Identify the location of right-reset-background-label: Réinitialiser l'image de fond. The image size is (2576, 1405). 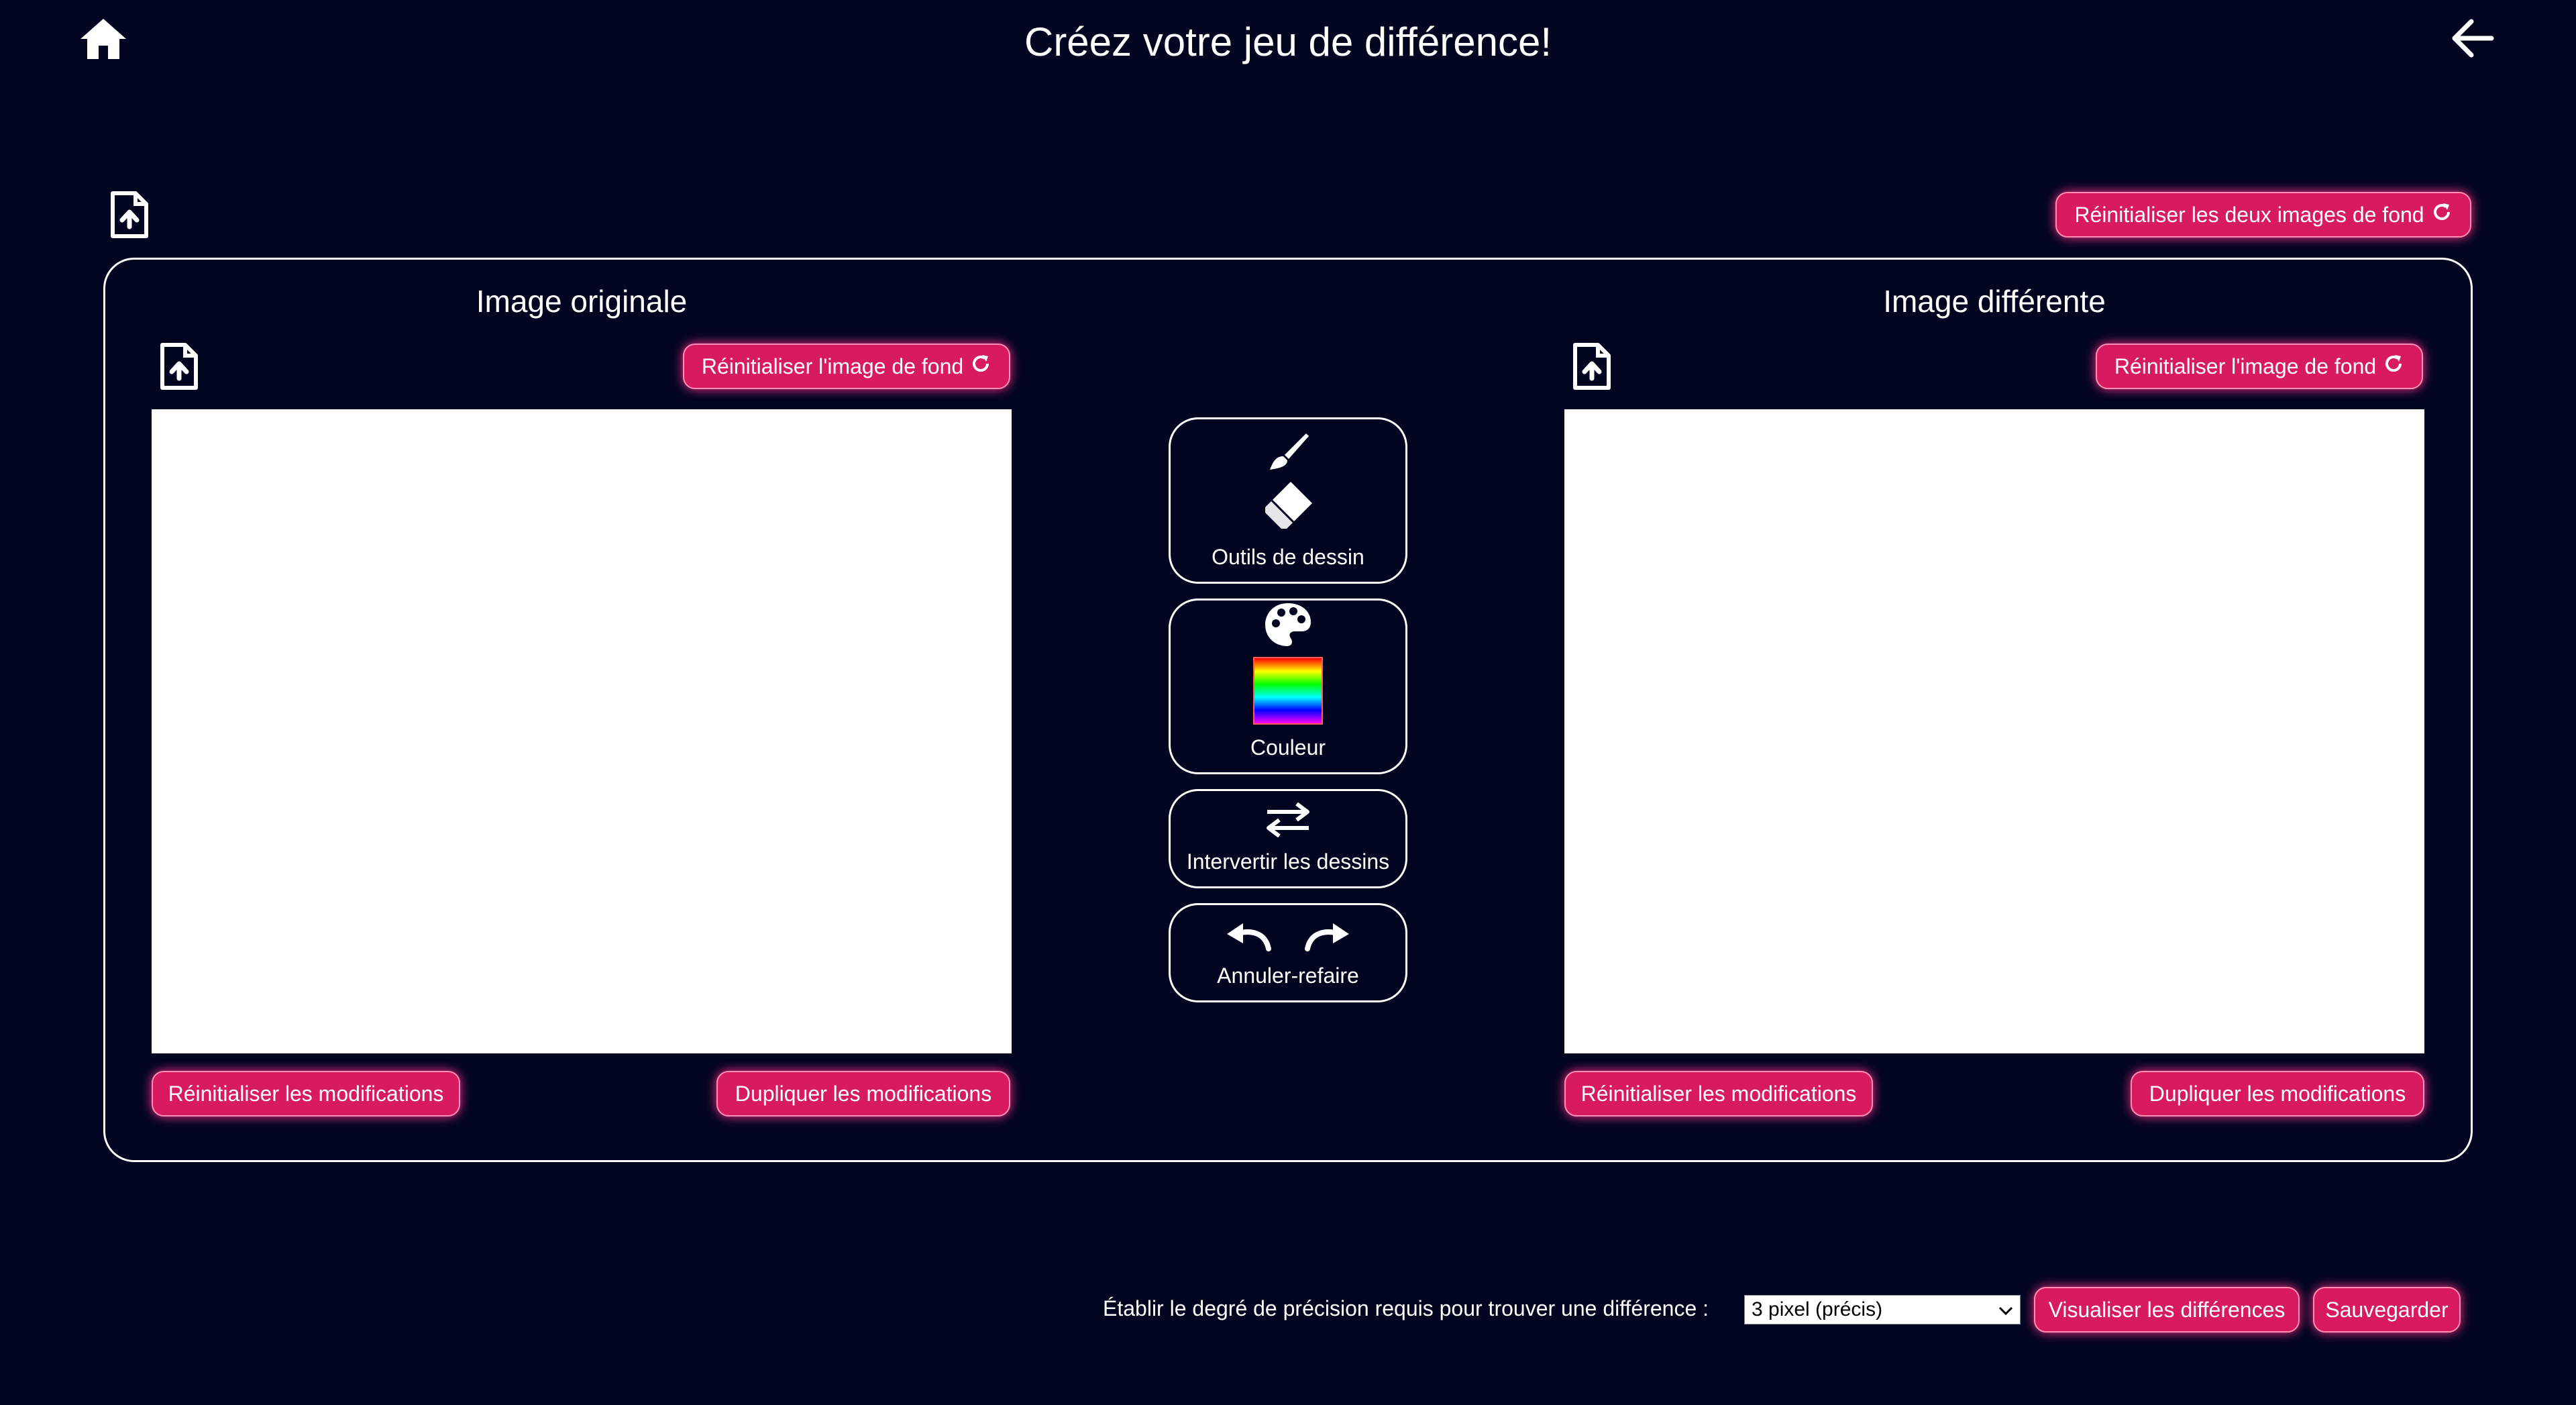
(2245, 366).